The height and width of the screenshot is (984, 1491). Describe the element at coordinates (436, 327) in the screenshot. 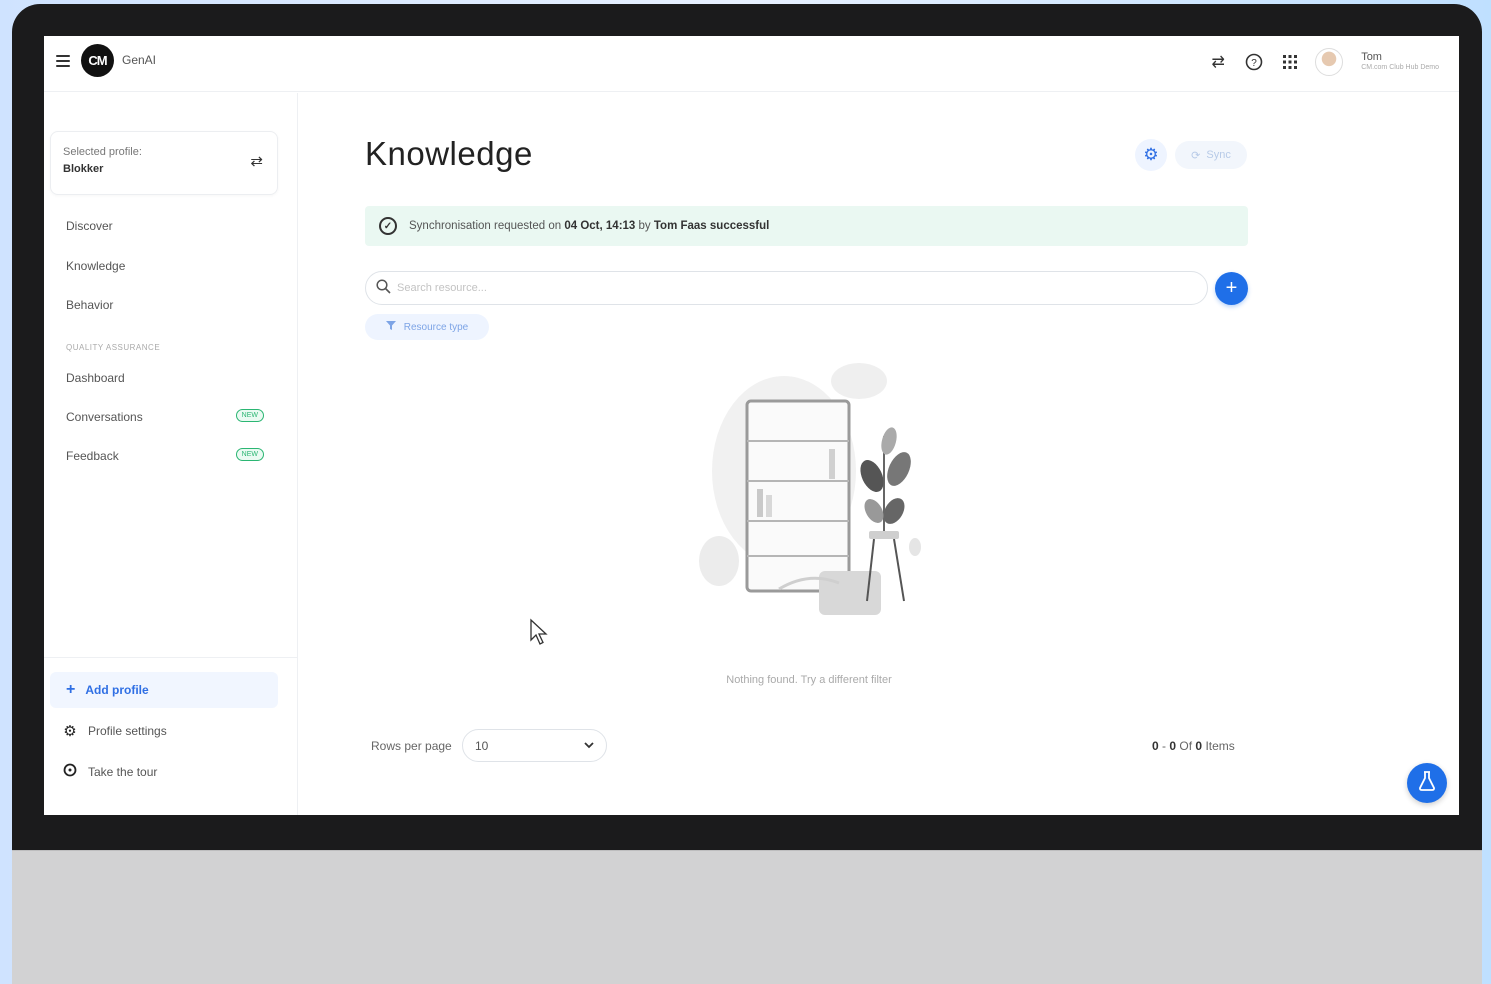

I see `filter-label: Resource type` at that location.